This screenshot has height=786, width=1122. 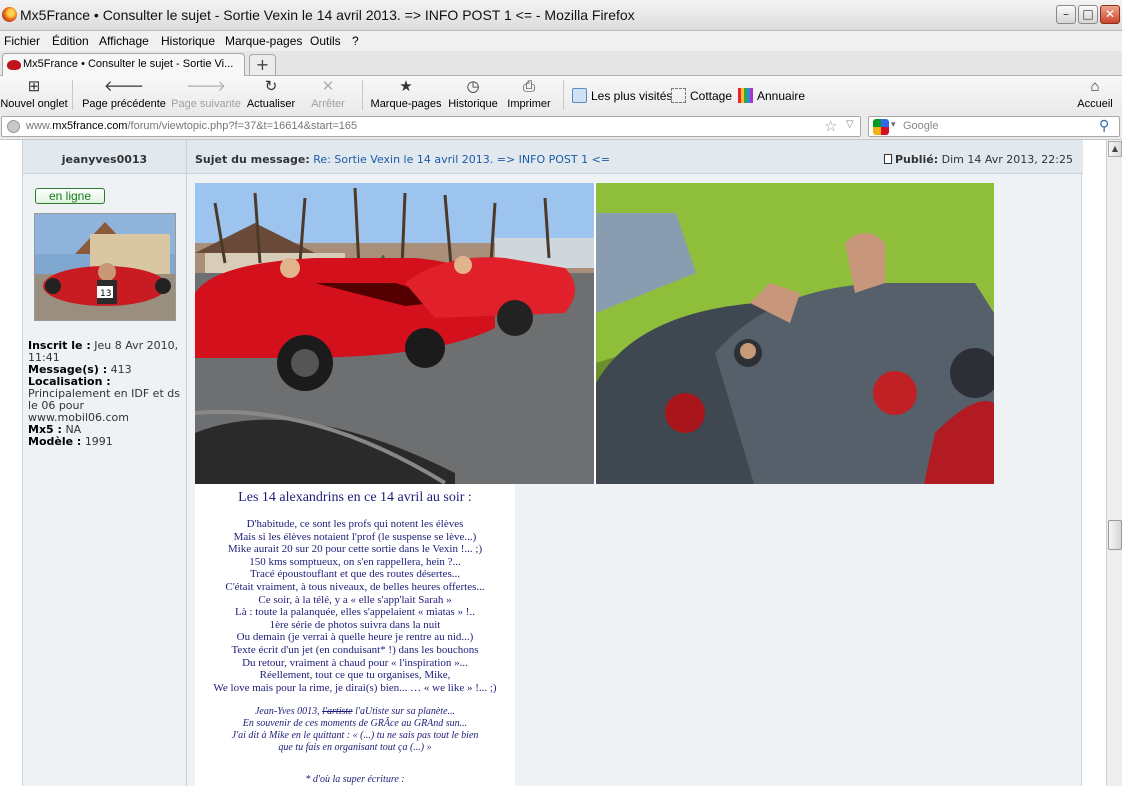 What do you see at coordinates (121, 369) in the screenshot?
I see `messages-value: 413` at bounding box center [121, 369].